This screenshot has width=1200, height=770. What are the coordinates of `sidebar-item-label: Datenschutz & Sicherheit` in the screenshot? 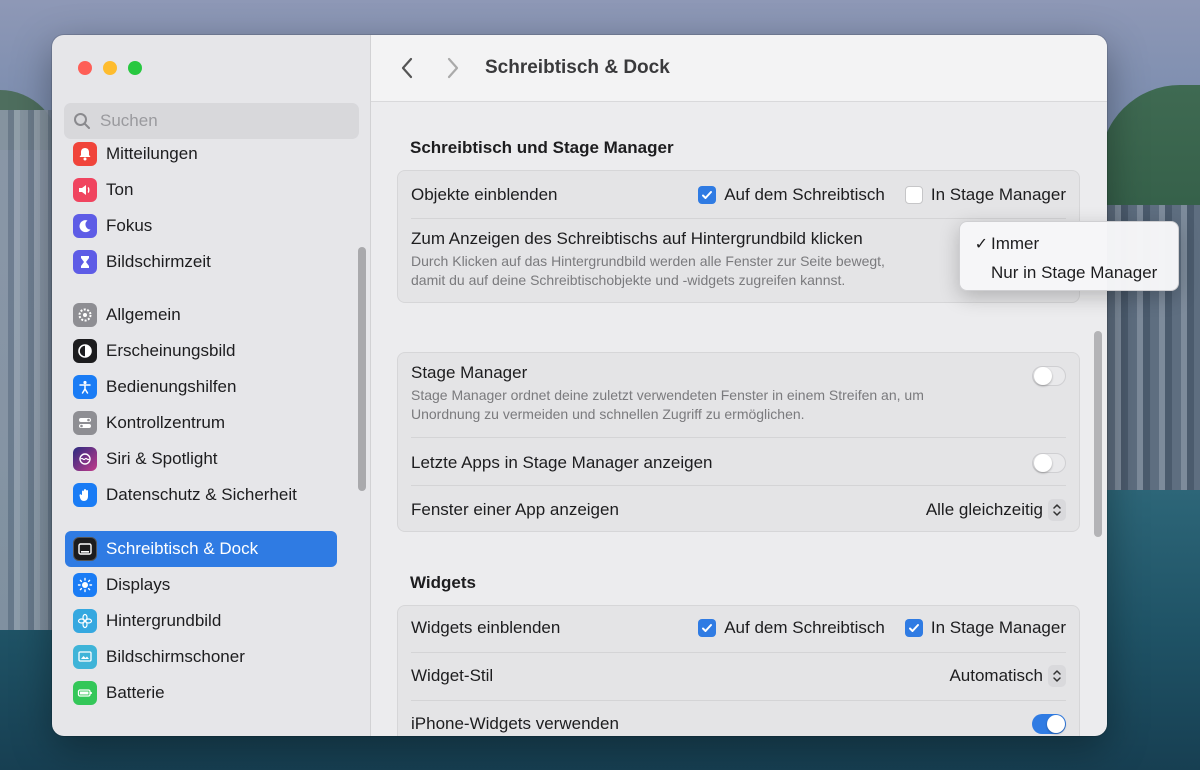 It's located at (201, 494).